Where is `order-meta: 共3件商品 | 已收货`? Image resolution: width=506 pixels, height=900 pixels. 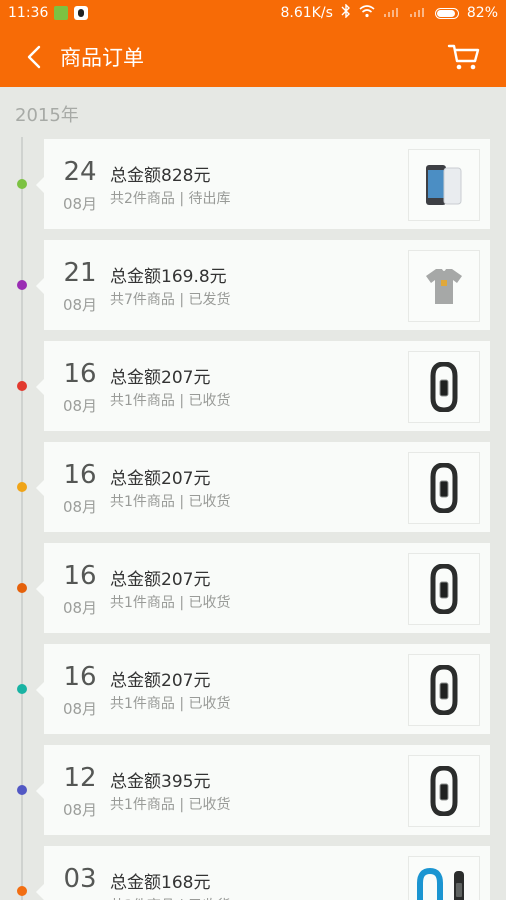
order-meta: 共3件商品 | 已收货 is located at coordinates (170, 897).